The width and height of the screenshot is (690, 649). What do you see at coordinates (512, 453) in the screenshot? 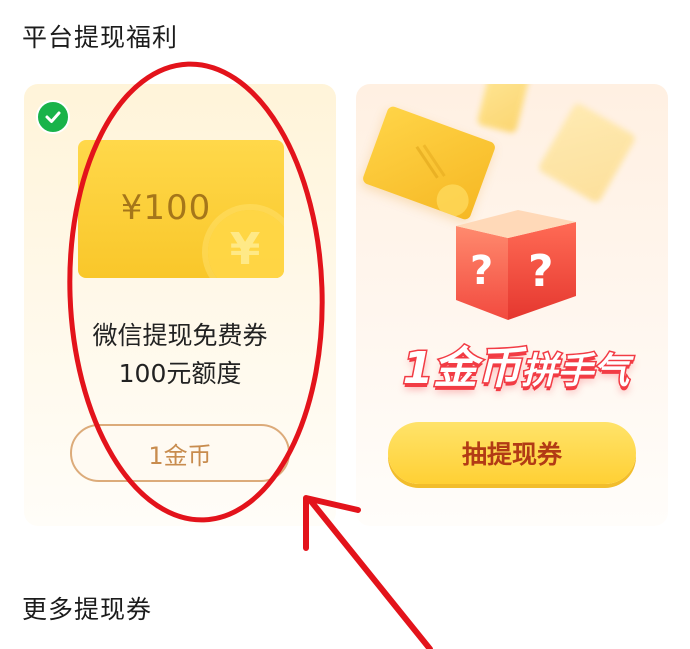
I see `draw-withdraw-voucher-button: 抽提现券` at bounding box center [512, 453].